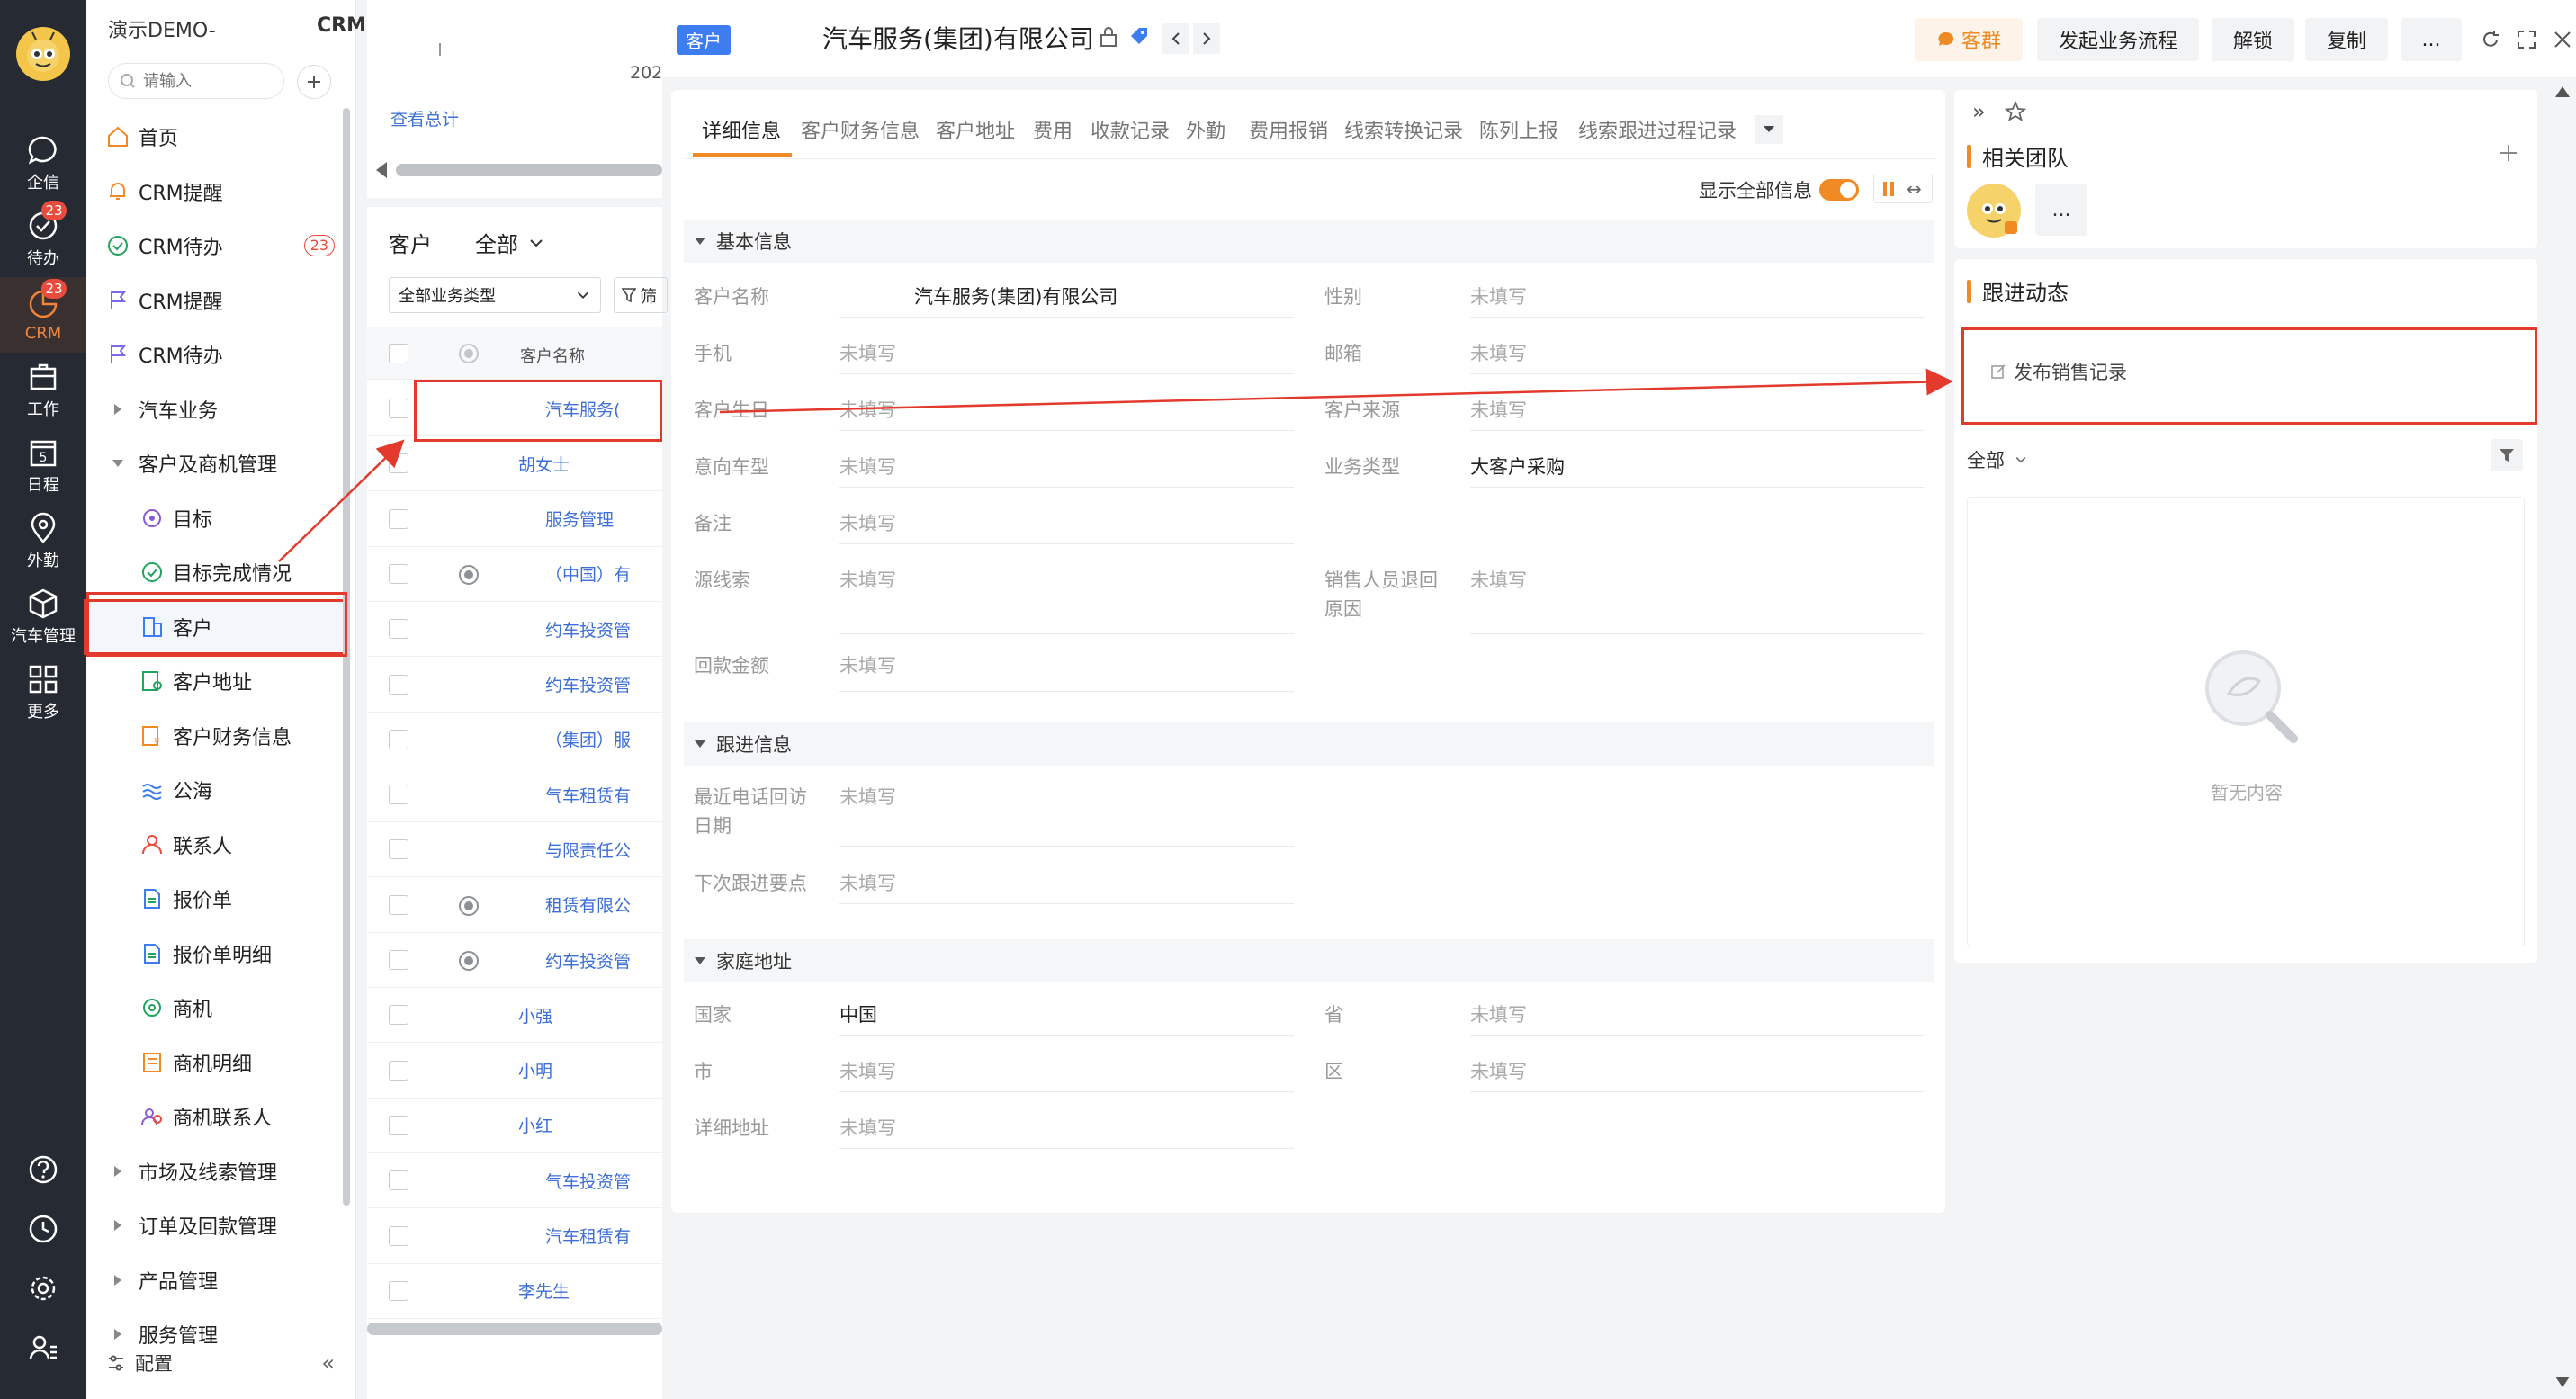 The image size is (2576, 1399). What do you see at coordinates (217, 1172) in the screenshot?
I see `nav-item-19: 市场及线索管理` at bounding box center [217, 1172].